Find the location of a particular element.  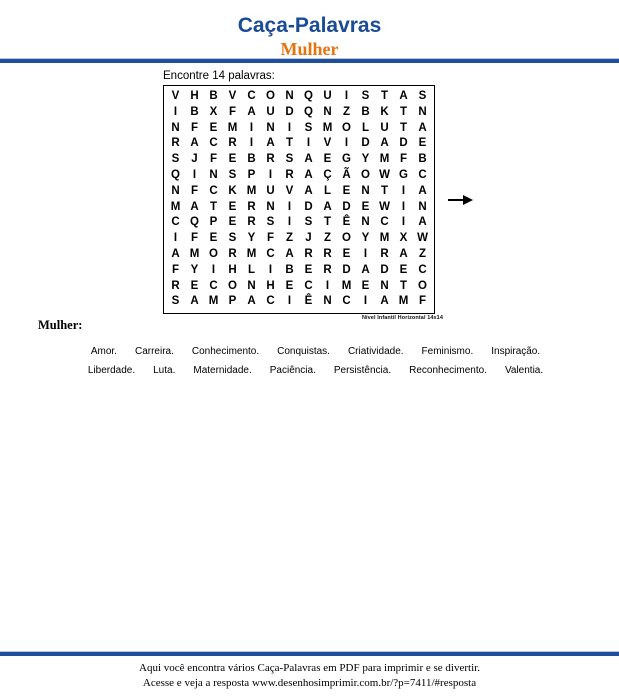

grid-cell: Ã is located at coordinates (346, 176).